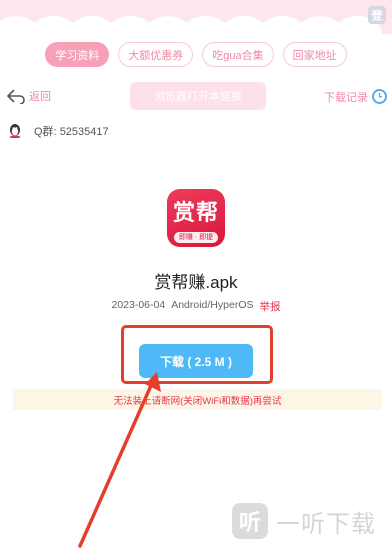  Describe the element at coordinates (326, 524) in the screenshot. I see `watermark-text: 一听下载` at that location.